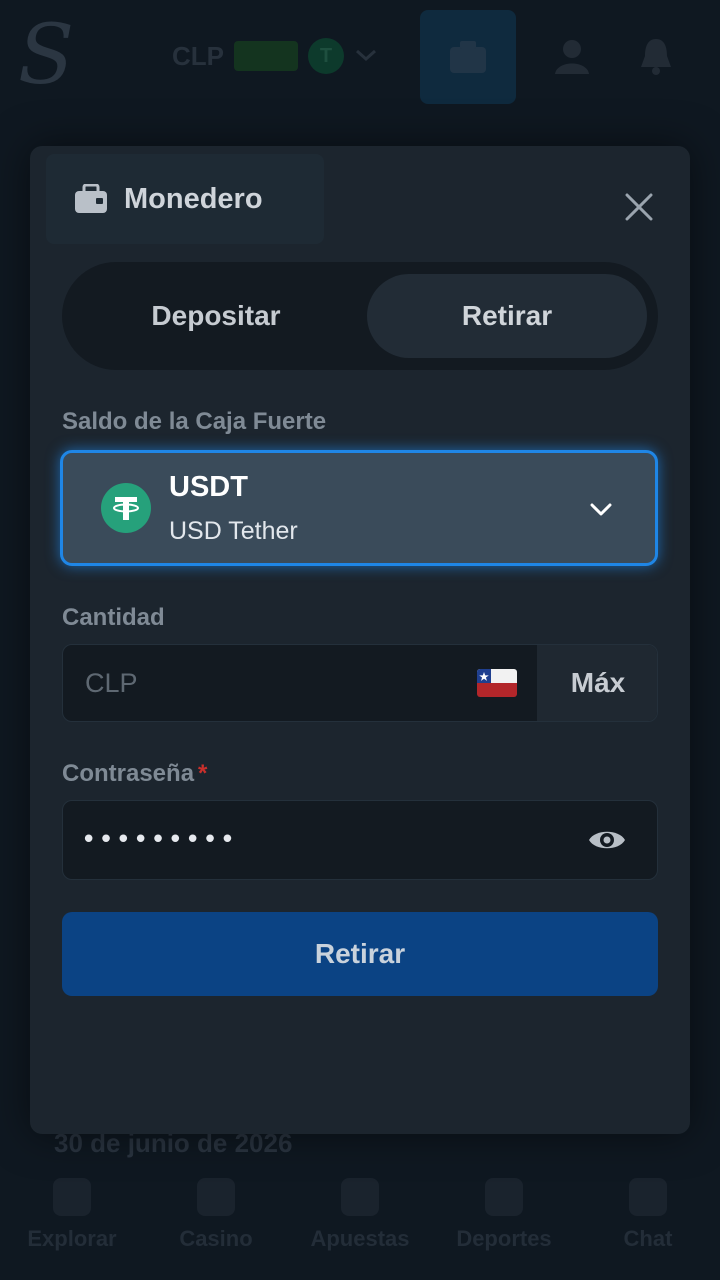 Image resolution: width=720 pixels, height=1280 pixels. What do you see at coordinates (266, 56) in the screenshot?
I see `balance-amount` at bounding box center [266, 56].